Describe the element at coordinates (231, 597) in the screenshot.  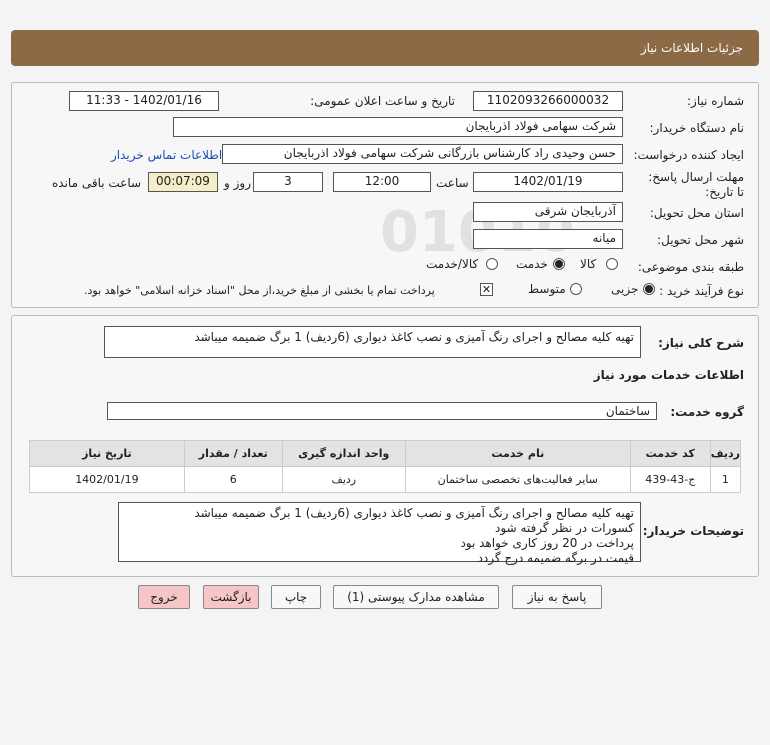
I see `back-button: بازگشت` at that location.